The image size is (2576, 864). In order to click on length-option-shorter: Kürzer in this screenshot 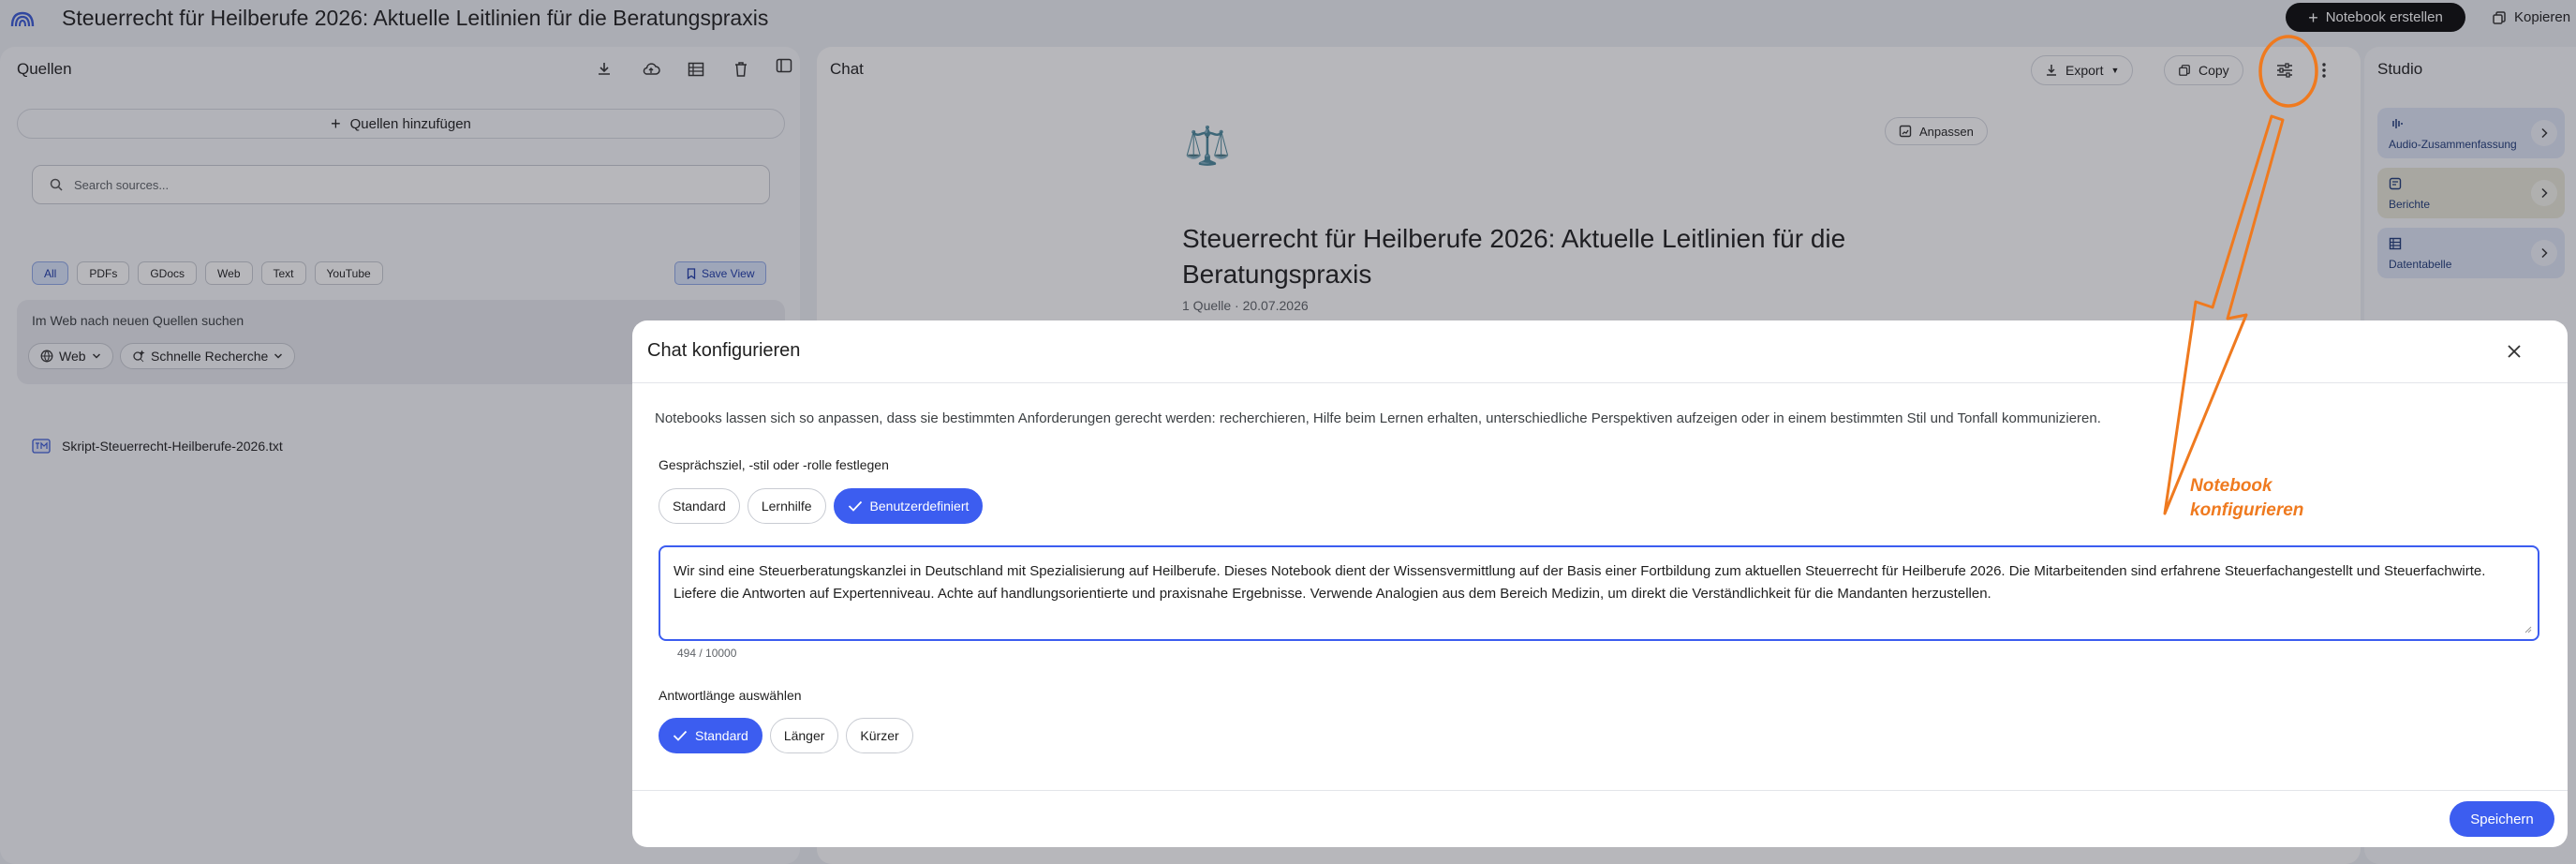, I will do `click(879, 735)`.